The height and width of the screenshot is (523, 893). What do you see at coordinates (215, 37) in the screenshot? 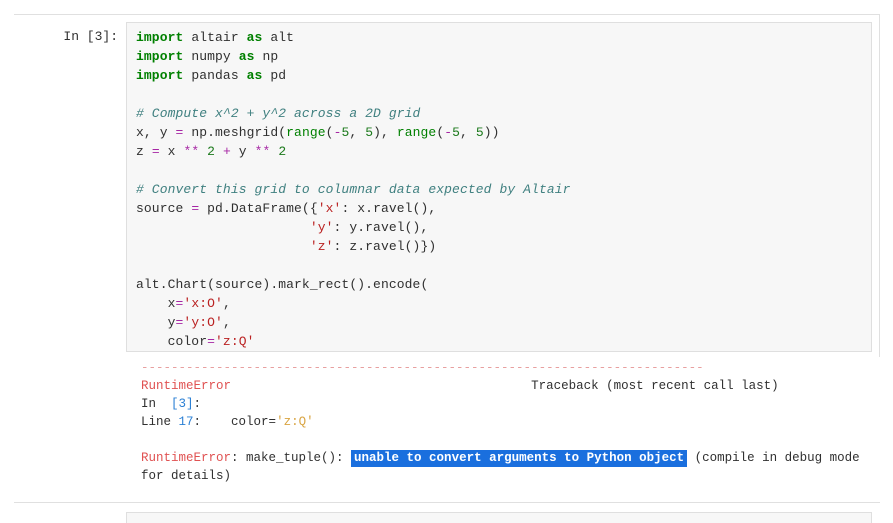
I see `code-token: altair` at bounding box center [215, 37].